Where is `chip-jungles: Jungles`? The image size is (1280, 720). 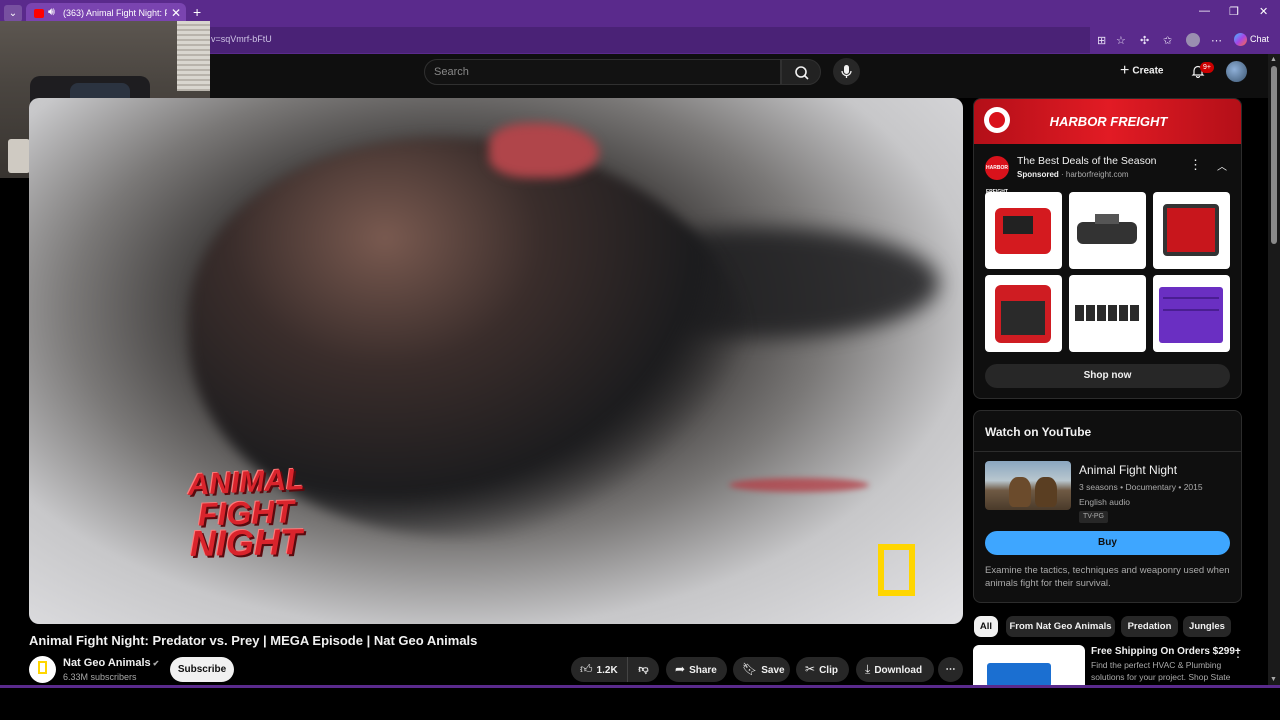
chip-jungles: Jungles is located at coordinates (1207, 626).